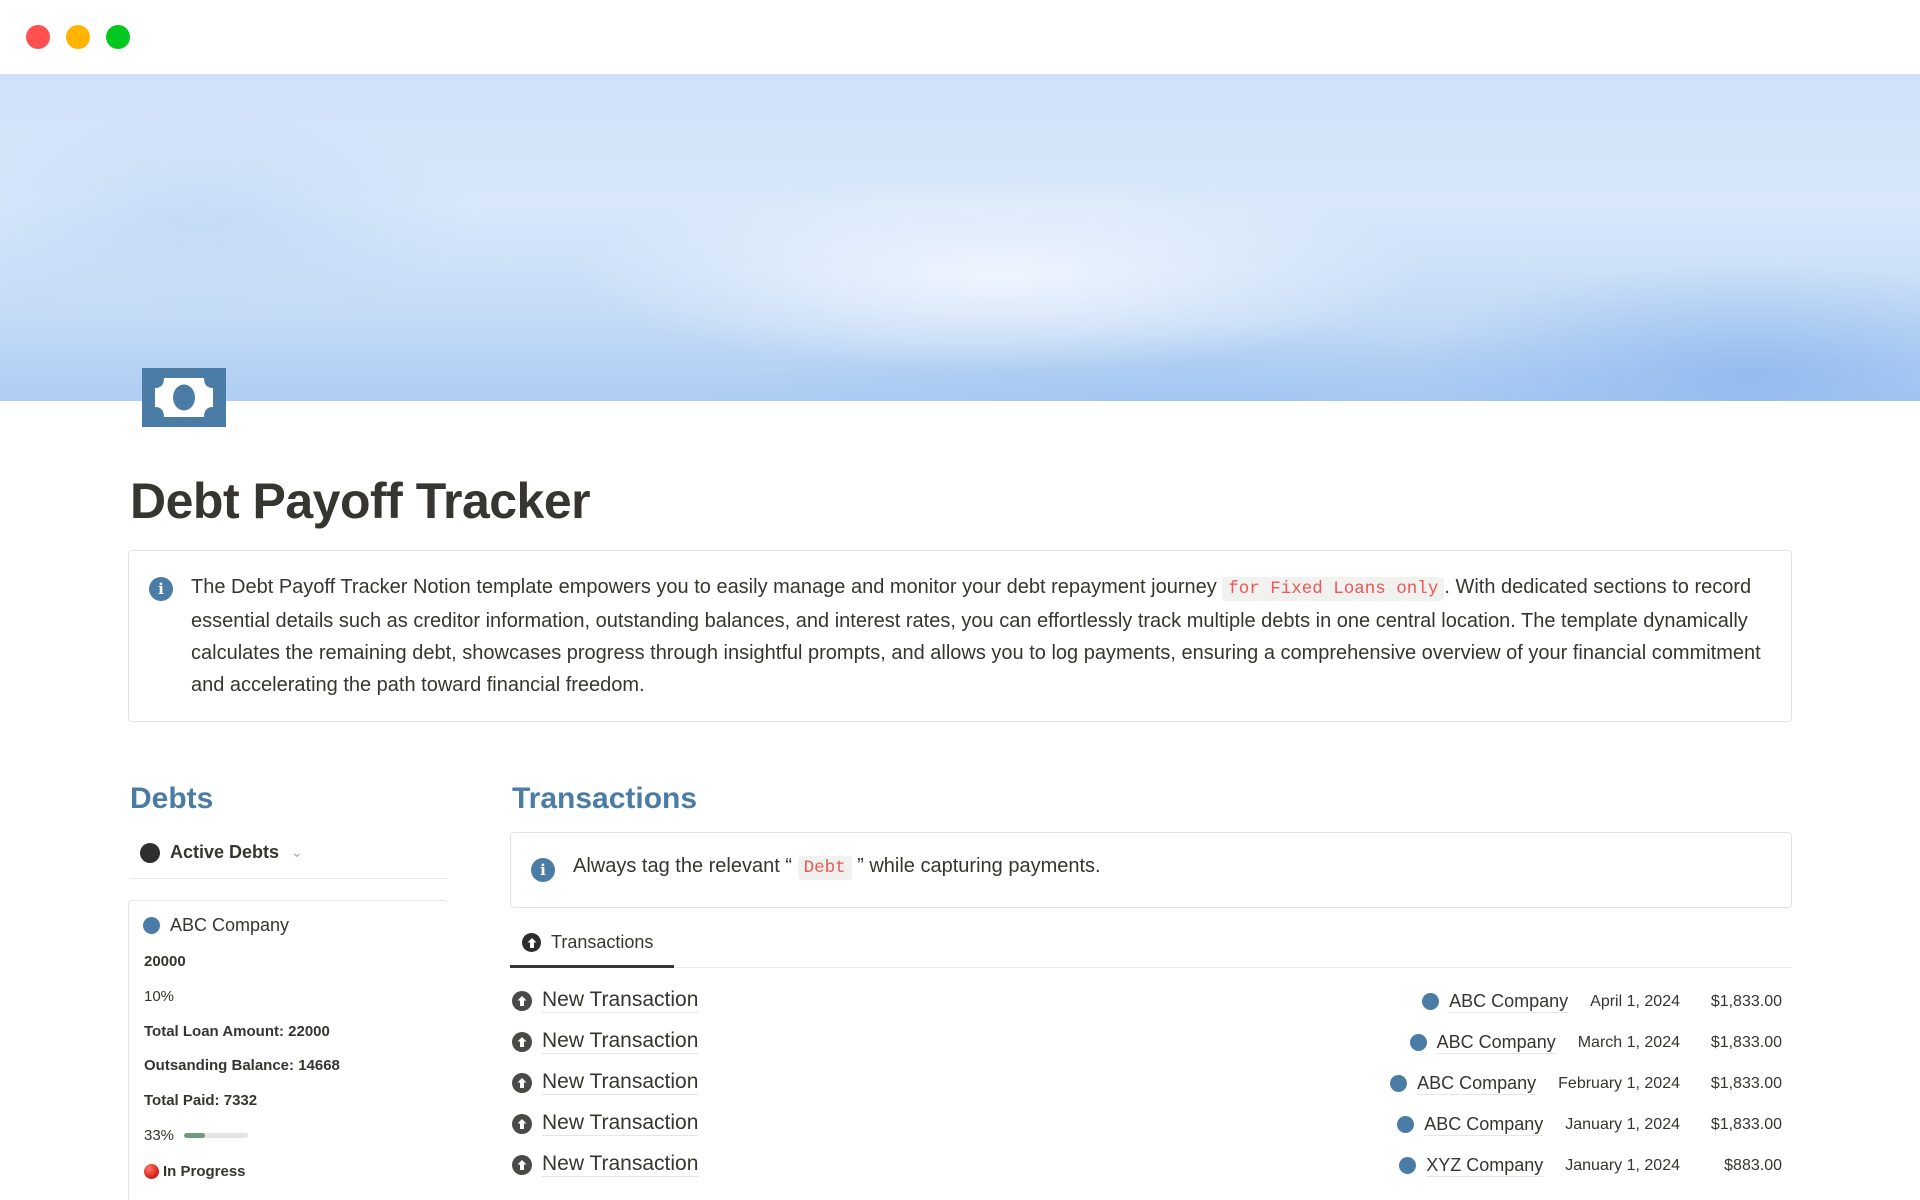  Describe the element at coordinates (360, 501) in the screenshot. I see `page-title: Debt Payoff Tracker` at that location.